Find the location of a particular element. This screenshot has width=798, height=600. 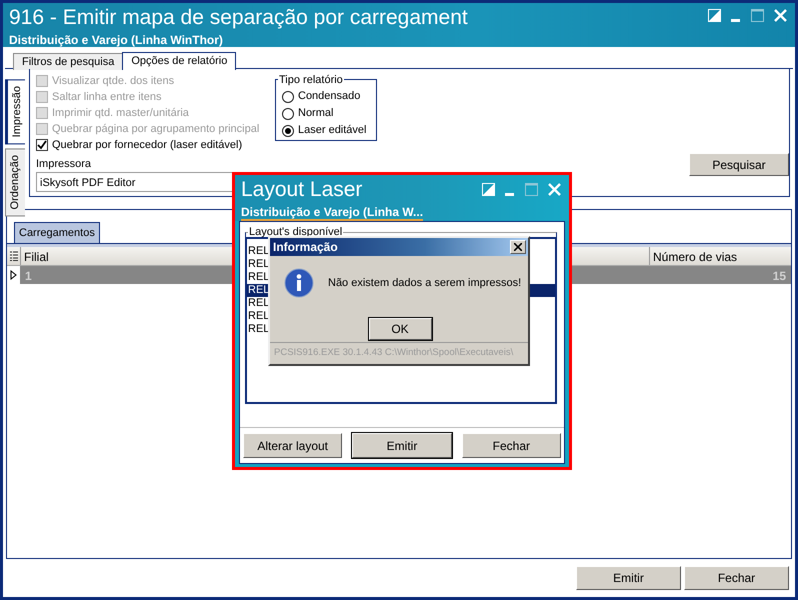

table-cell-text: 1 is located at coordinates (28, 275).